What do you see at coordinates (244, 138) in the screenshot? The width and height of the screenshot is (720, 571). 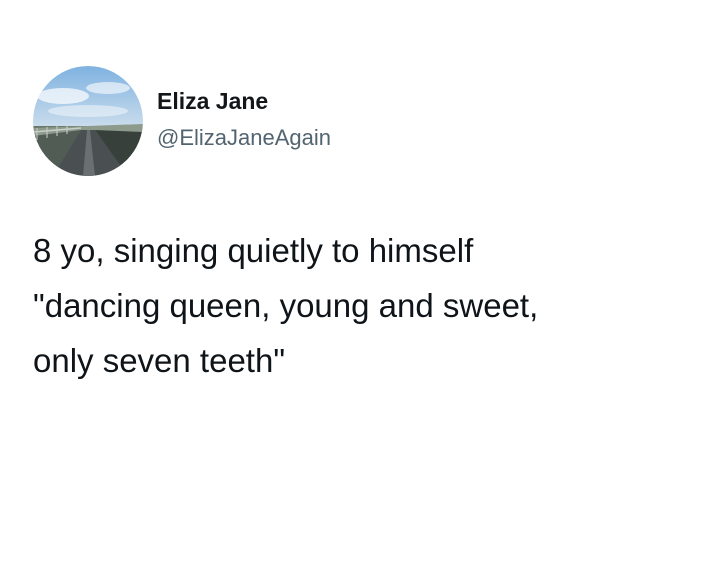 I see `author-handle: @ElizaJaneAgain` at bounding box center [244, 138].